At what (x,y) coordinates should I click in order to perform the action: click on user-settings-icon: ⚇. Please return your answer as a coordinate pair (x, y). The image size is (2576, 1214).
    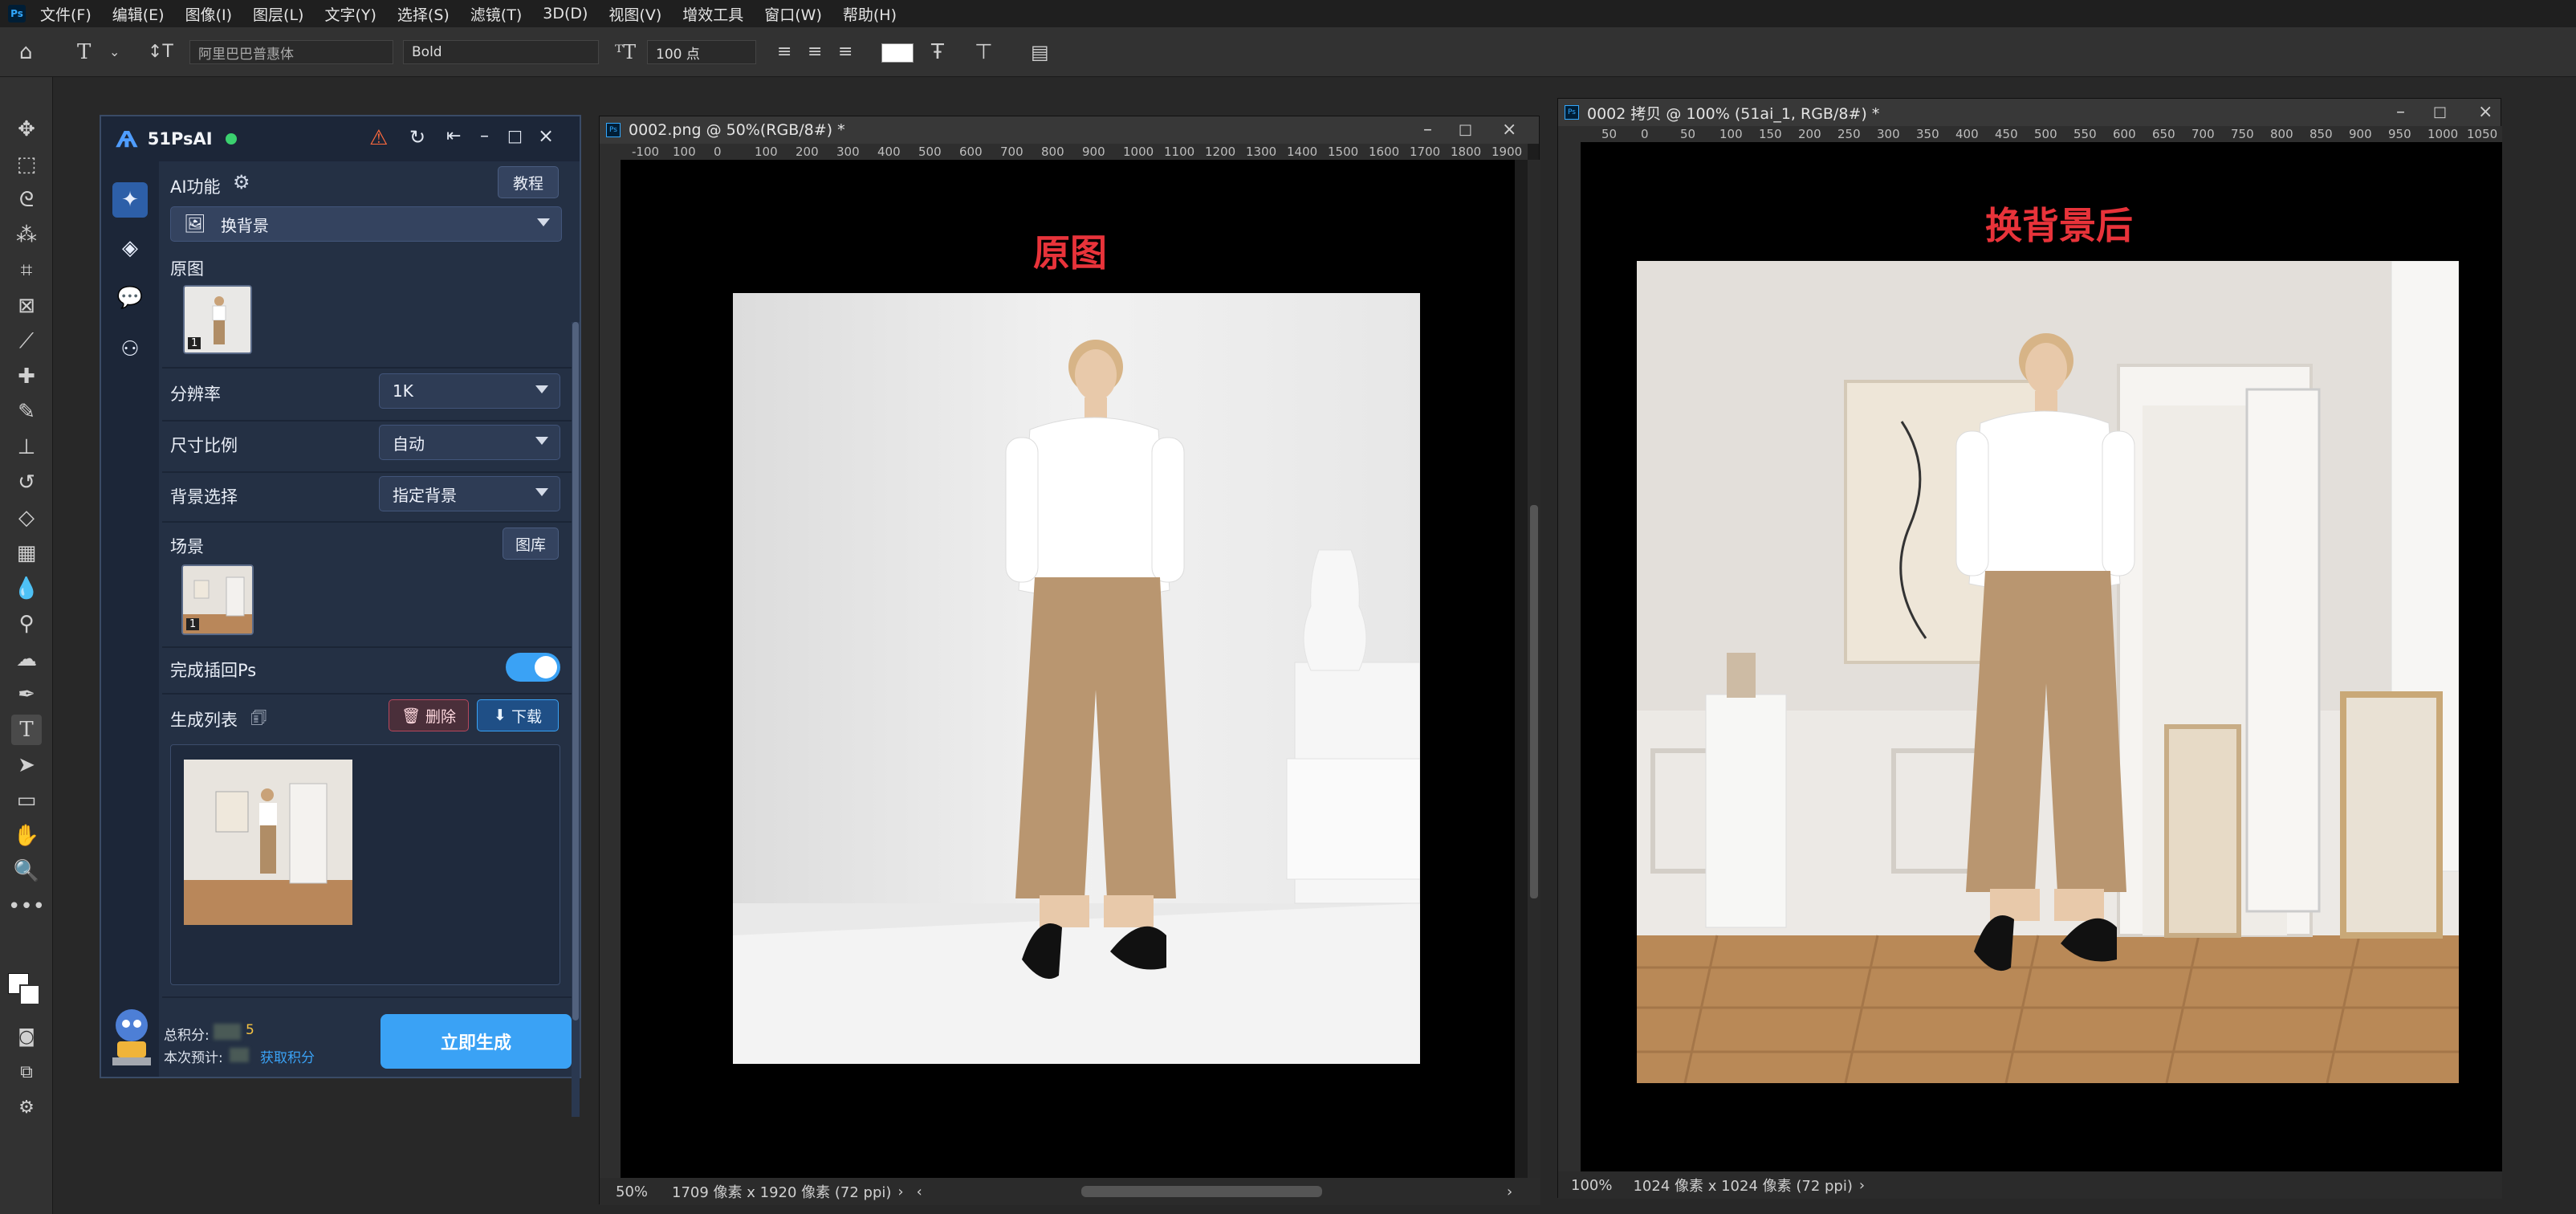
    Looking at the image, I should click on (130, 349).